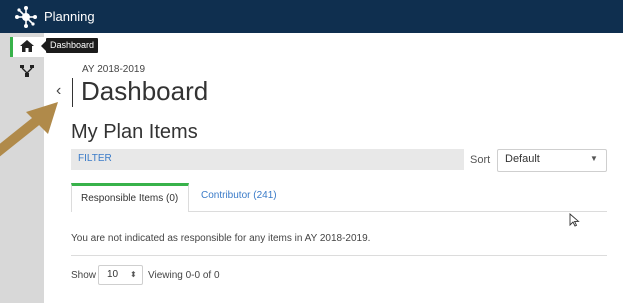 The height and width of the screenshot is (303, 623). Describe the element at coordinates (133, 274) in the screenshot. I see `sort-updown-icon: ⬍` at that location.